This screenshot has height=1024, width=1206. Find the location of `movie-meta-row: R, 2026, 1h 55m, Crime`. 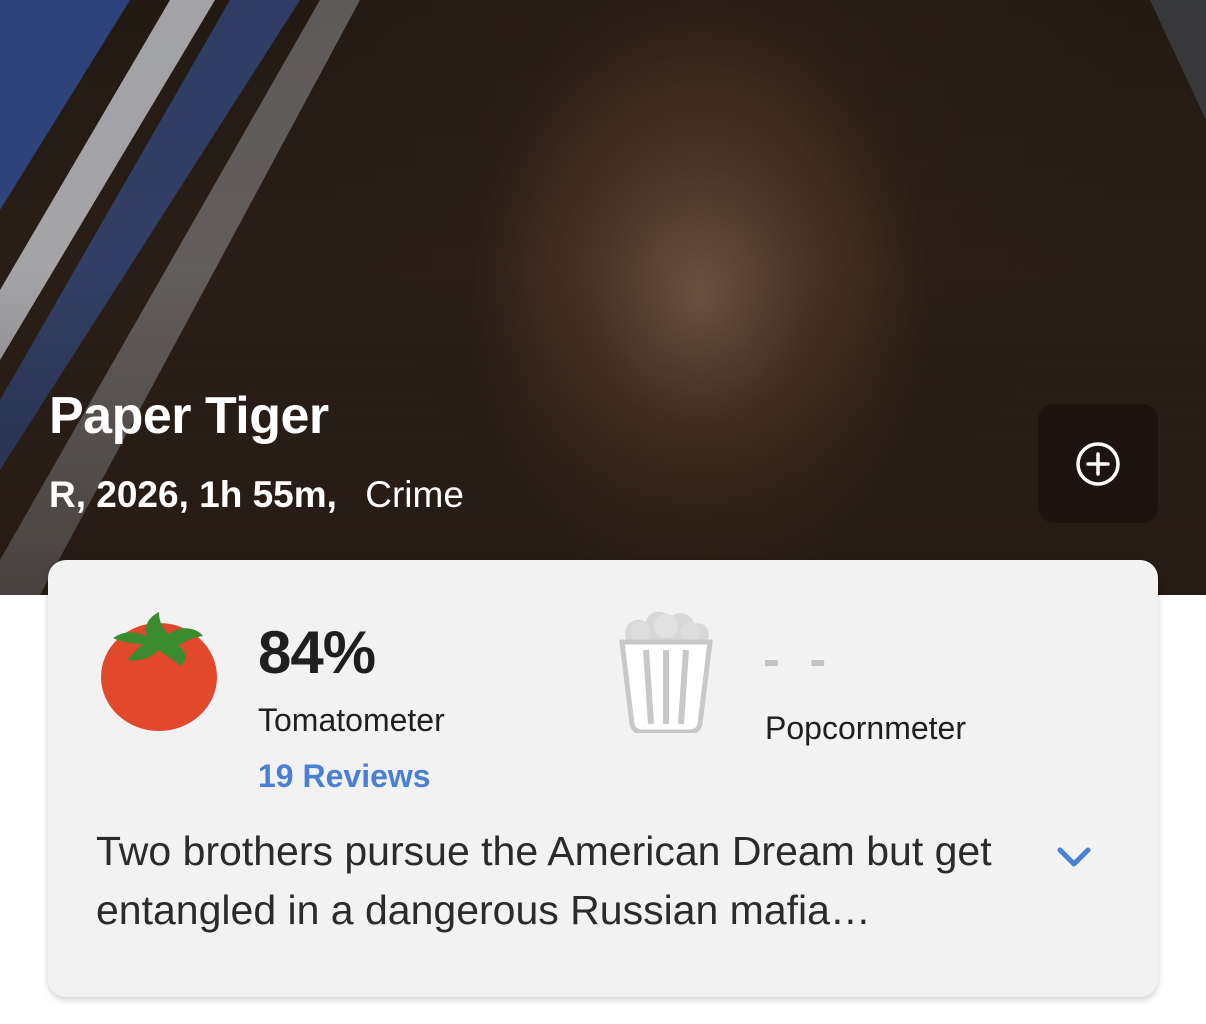

movie-meta-row: R, 2026, 1h 55m, Crime is located at coordinates (256, 495).